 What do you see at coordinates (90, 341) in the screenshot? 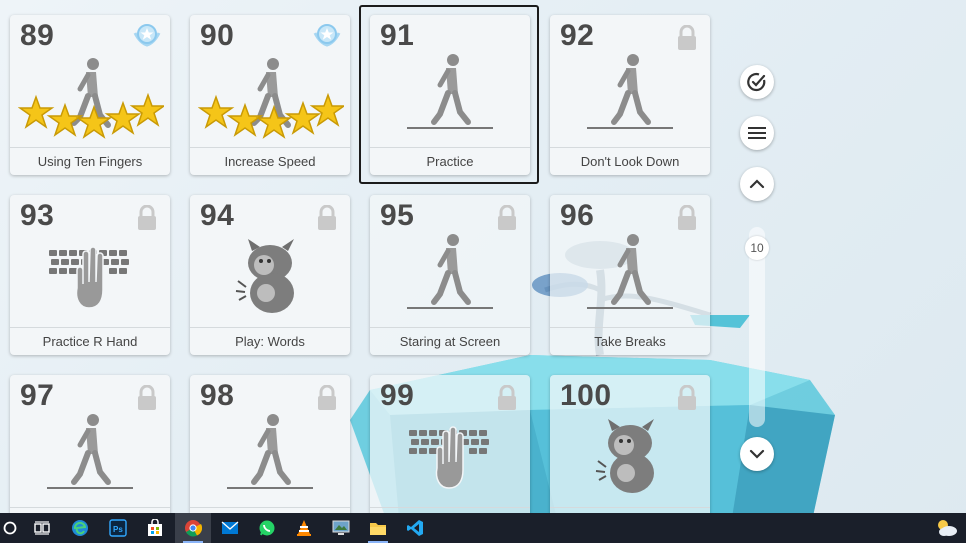
I see `lesson-title: Practice R Hand` at bounding box center [90, 341].